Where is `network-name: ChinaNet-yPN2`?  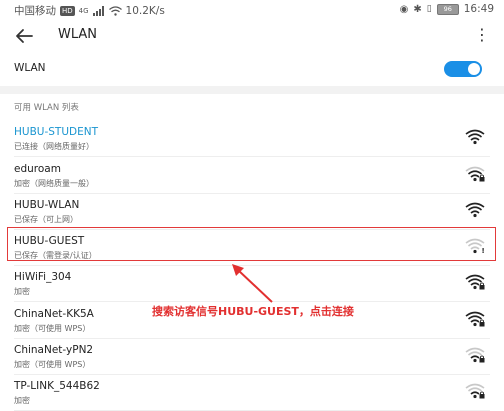 network-name: ChinaNet-yPN2 is located at coordinates (54, 350).